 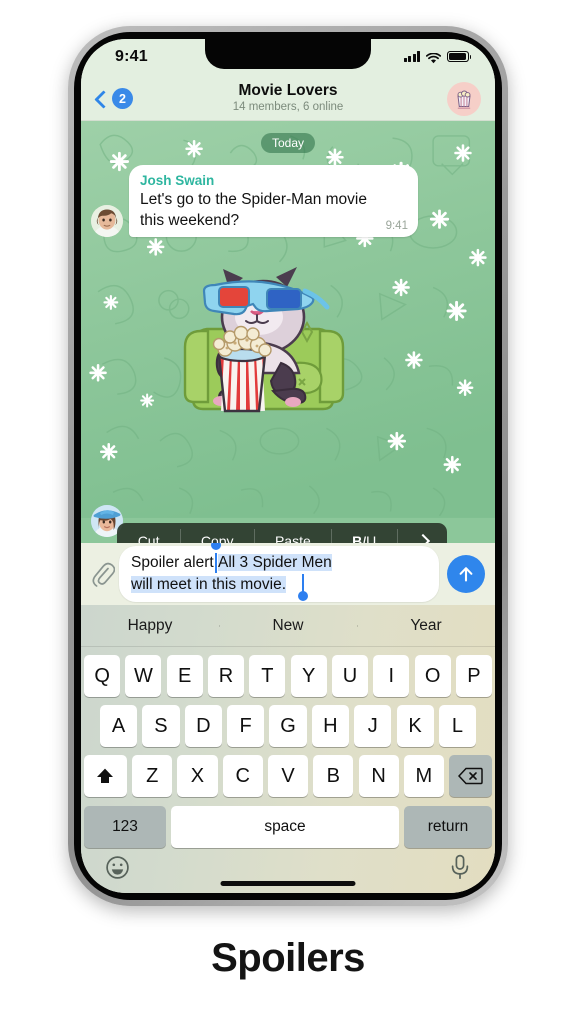 What do you see at coordinates (303, 596) in the screenshot?
I see `selection-end-handle` at bounding box center [303, 596].